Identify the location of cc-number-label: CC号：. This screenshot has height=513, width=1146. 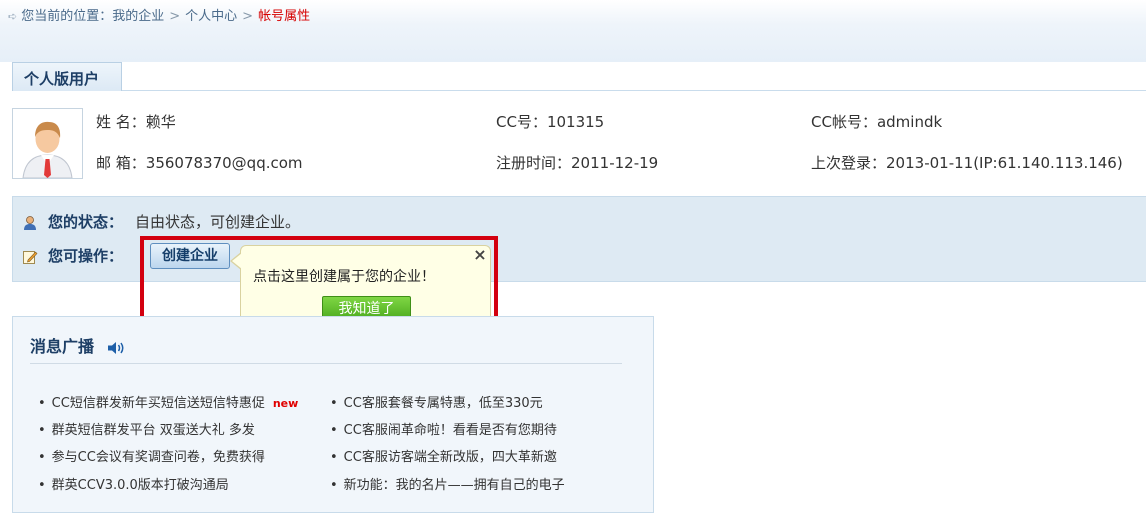
(521, 122).